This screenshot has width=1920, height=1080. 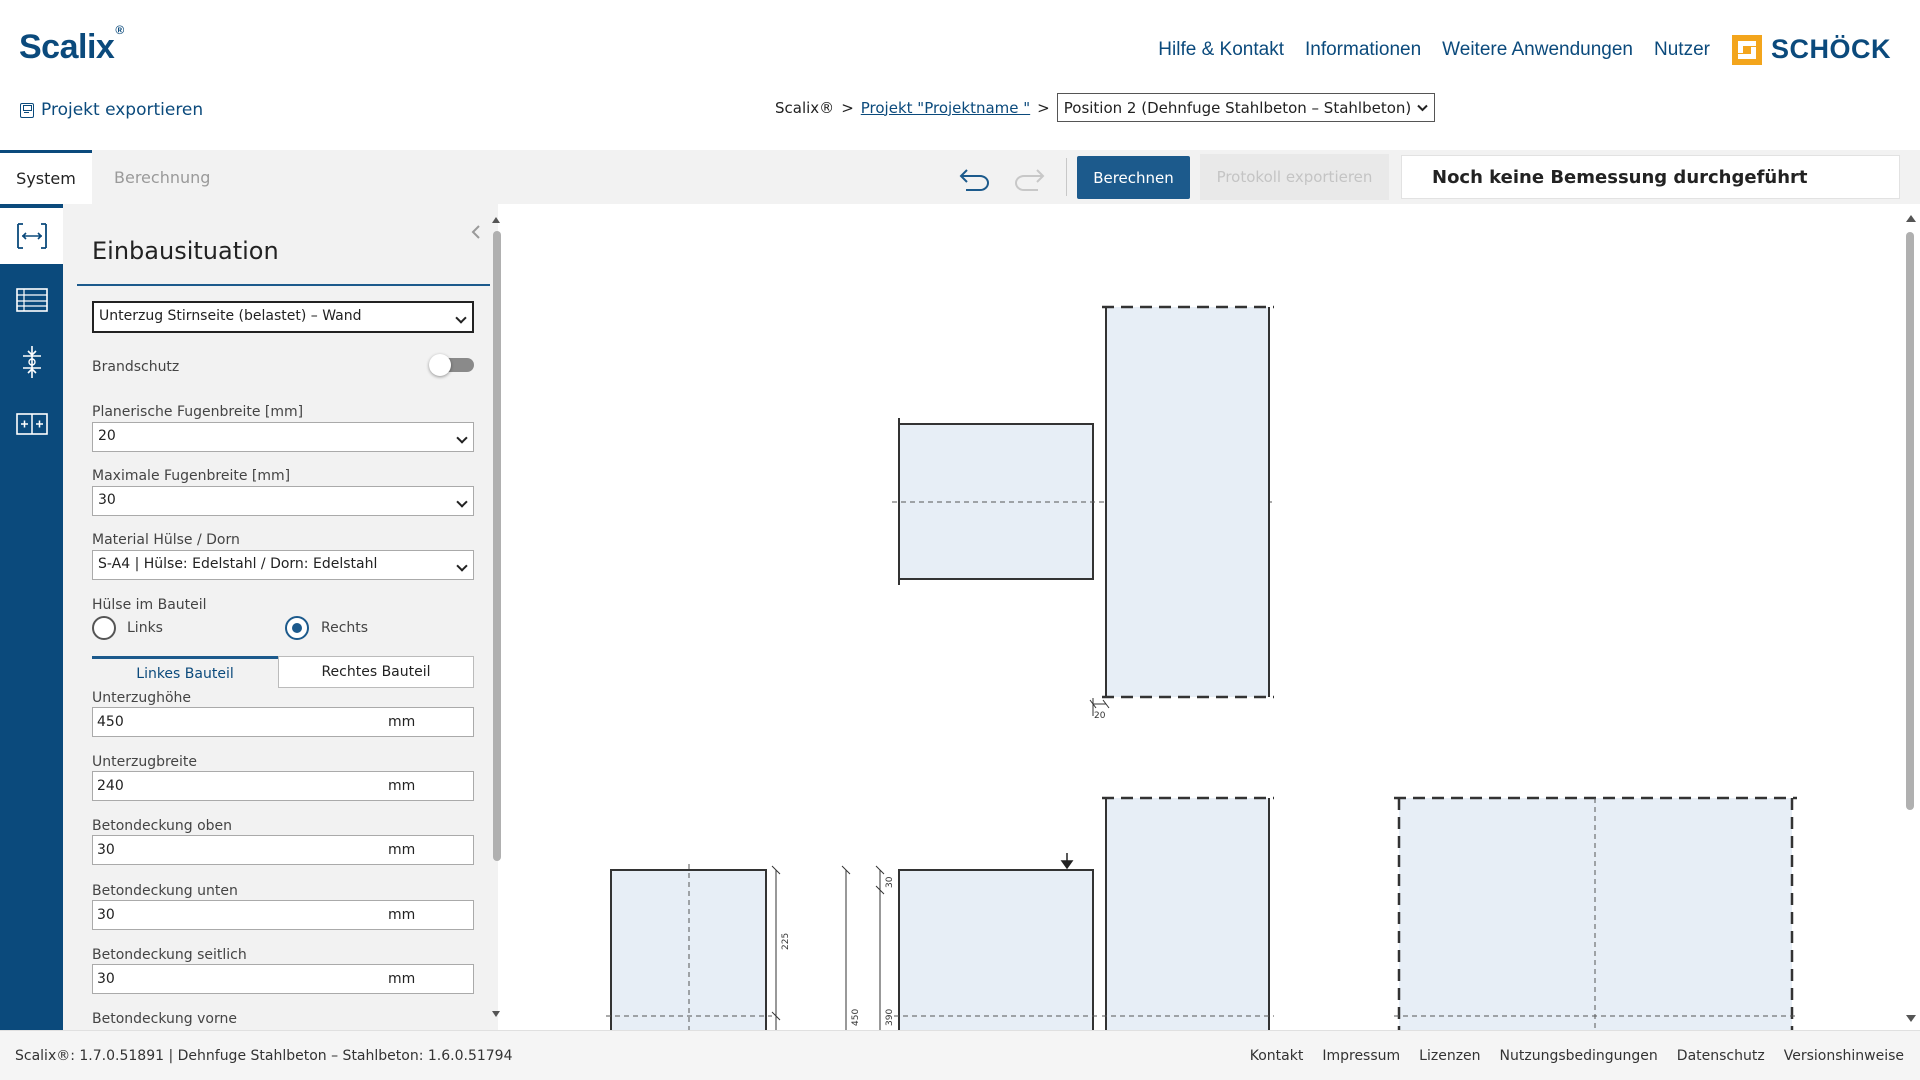 I want to click on field-label: Betondeckung vorne, so click(x=164, y=1019).